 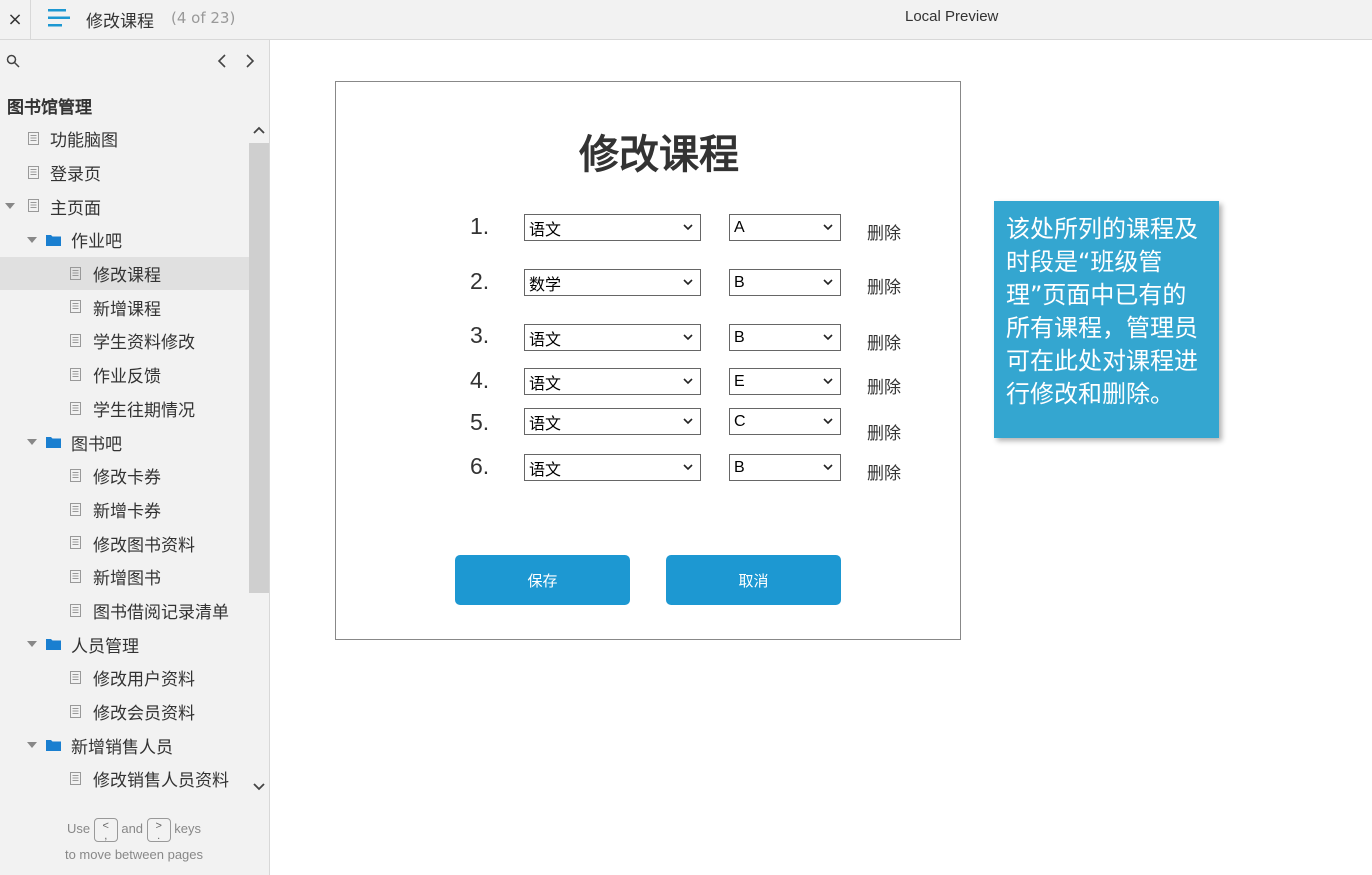 What do you see at coordinates (127, 276) in the screenshot?
I see `sidebar-item-label: 修改课程` at bounding box center [127, 276].